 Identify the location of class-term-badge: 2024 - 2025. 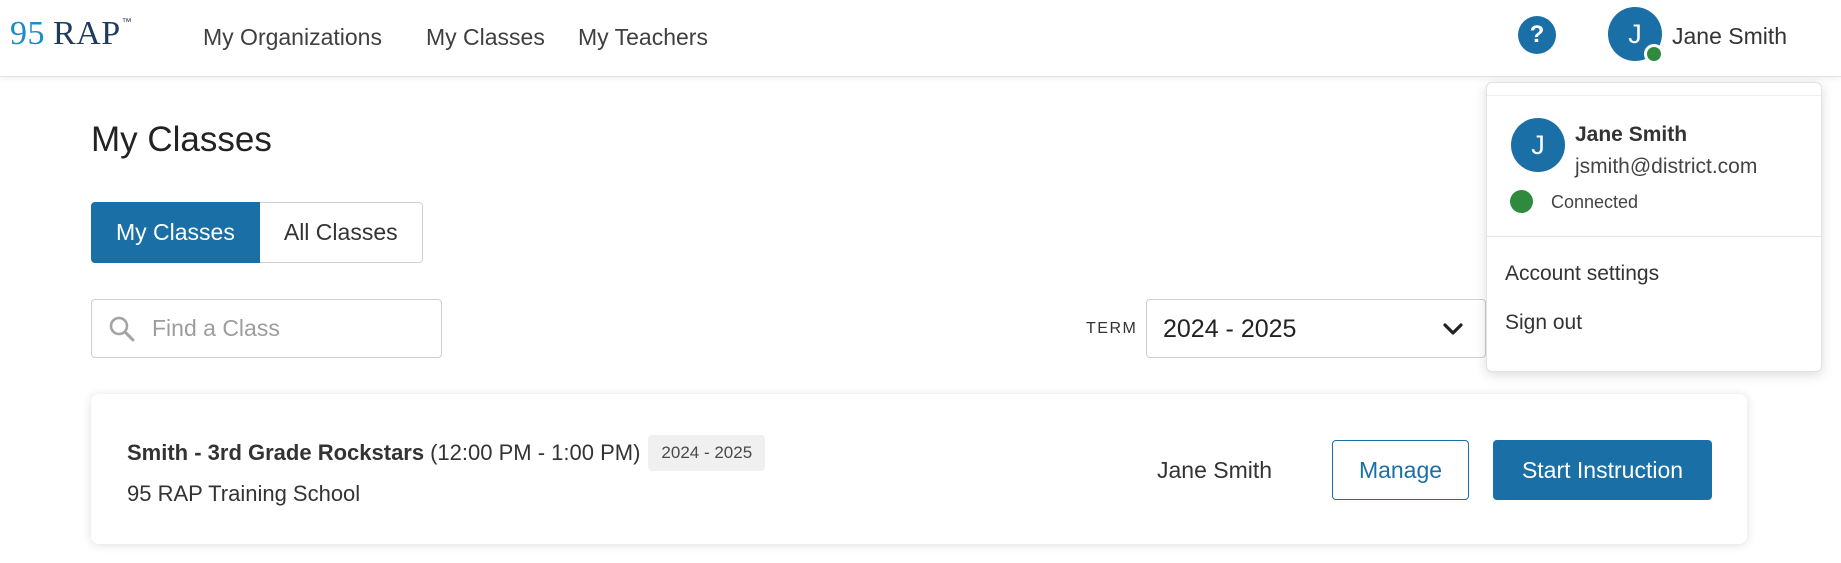
(707, 453).